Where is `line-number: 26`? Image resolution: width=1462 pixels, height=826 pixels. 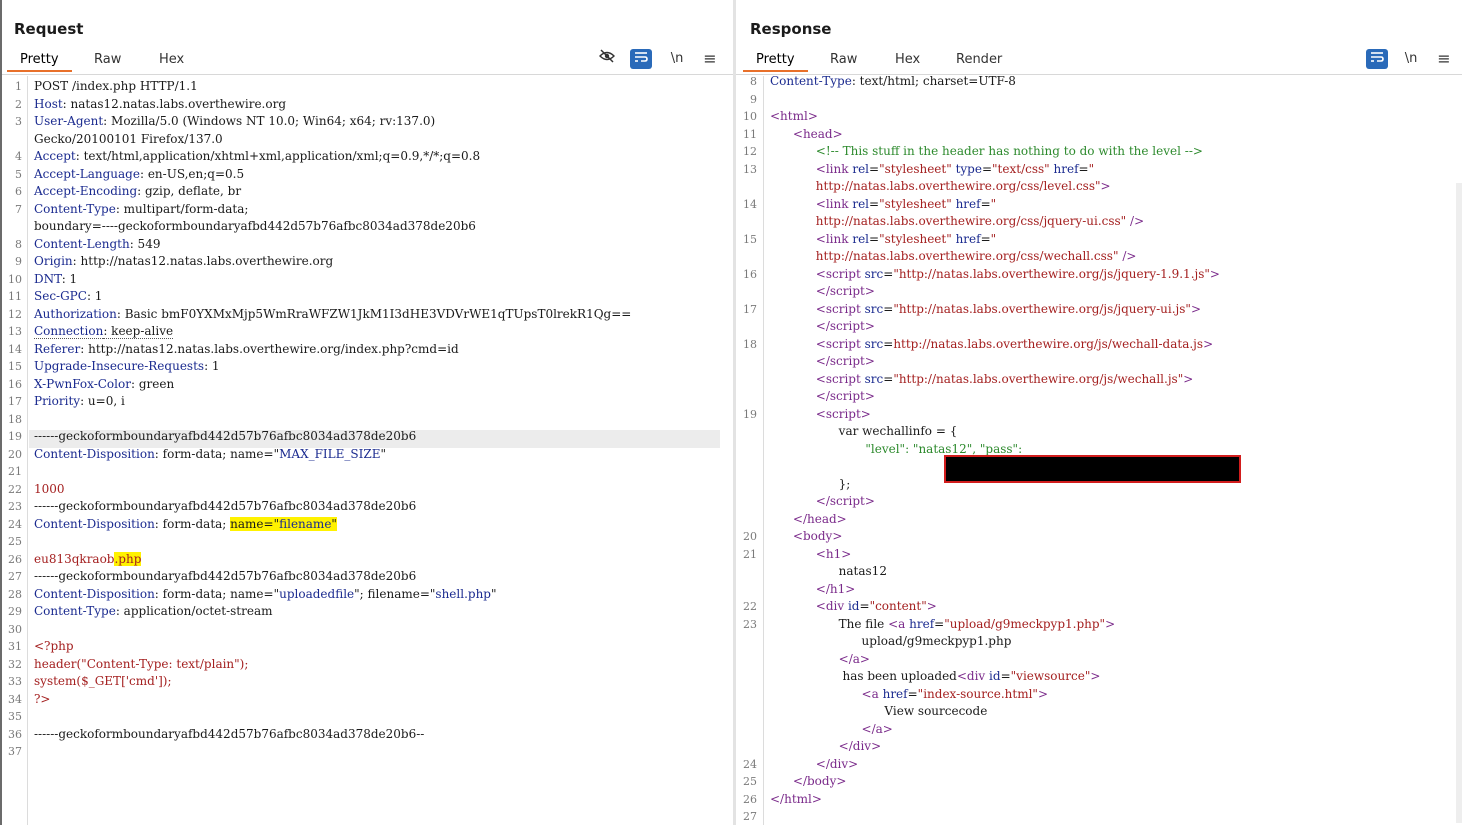 line-number: 26 is located at coordinates (750, 799).